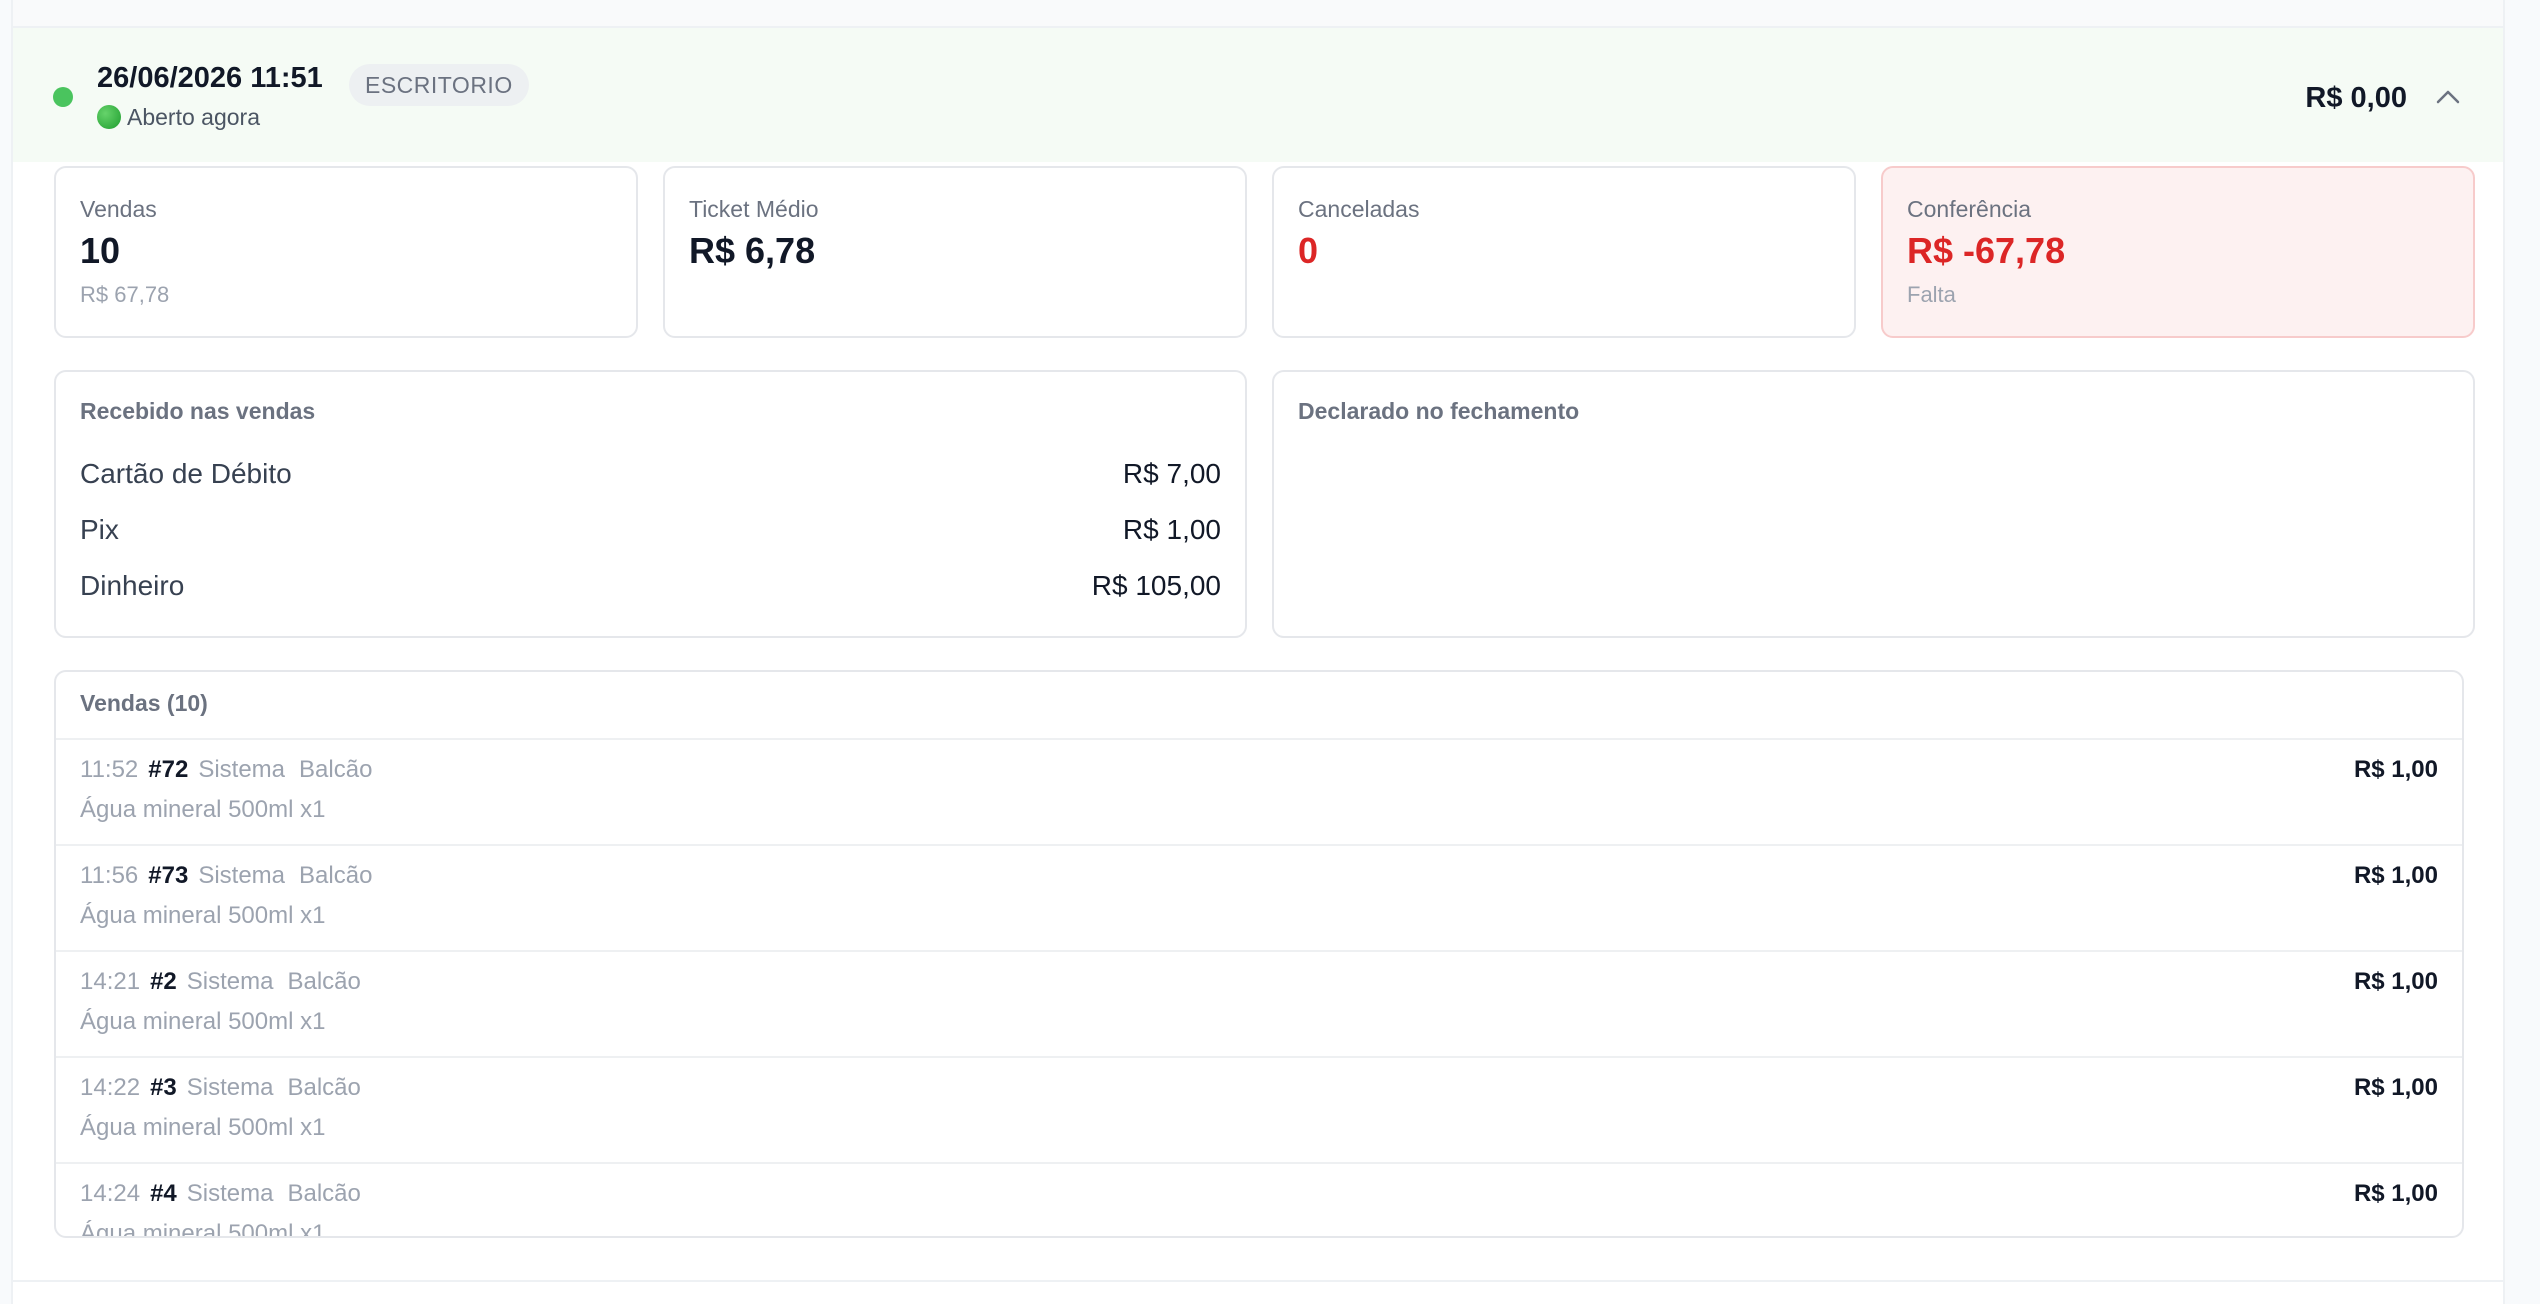 The image size is (2540, 1304). What do you see at coordinates (63, 97) in the screenshot?
I see `status-dot-icon` at bounding box center [63, 97].